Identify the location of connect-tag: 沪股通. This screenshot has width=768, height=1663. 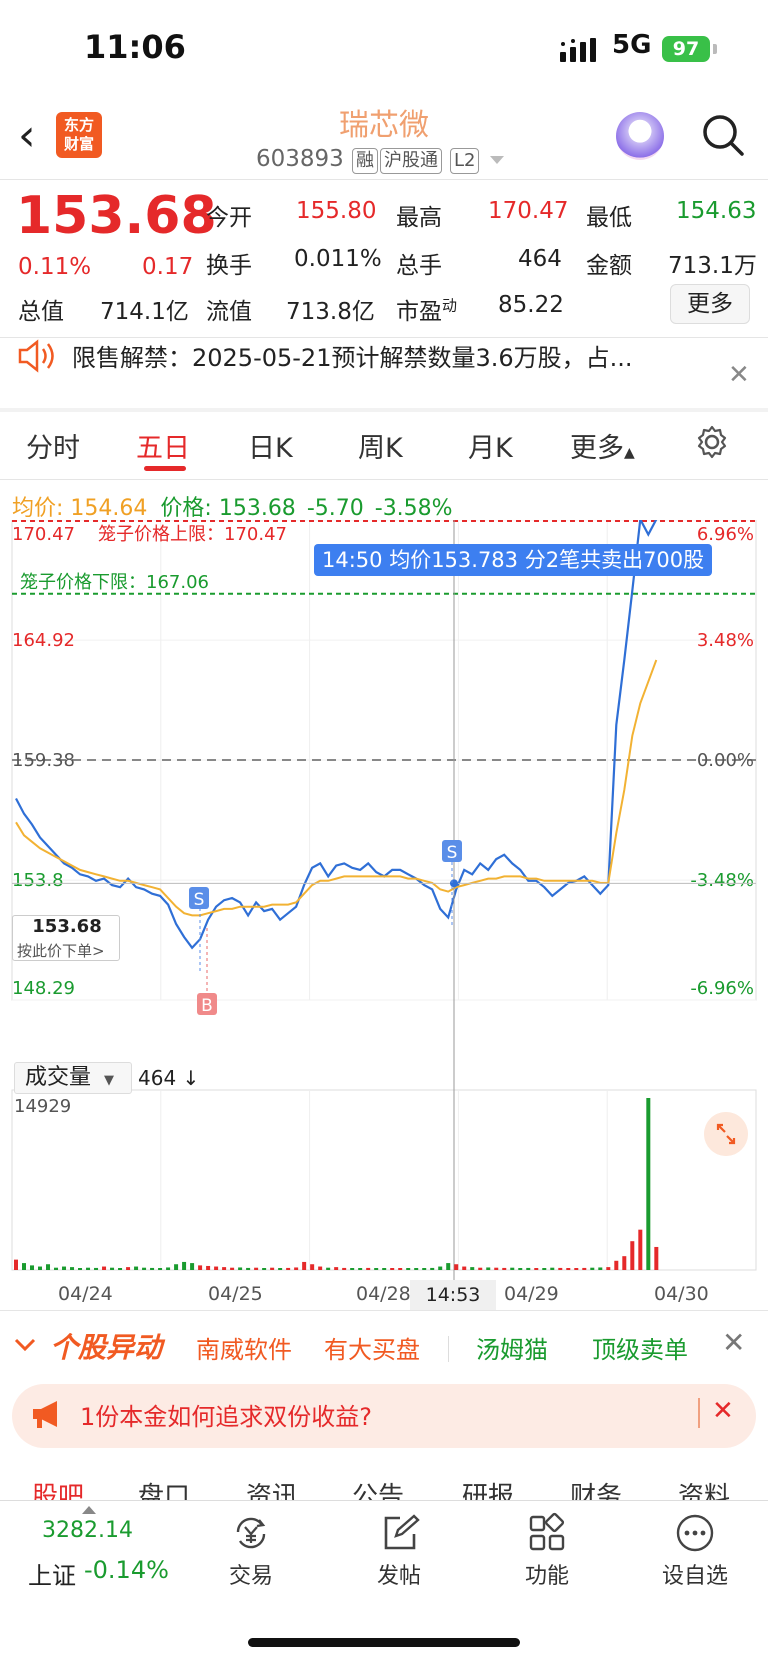
(411, 161).